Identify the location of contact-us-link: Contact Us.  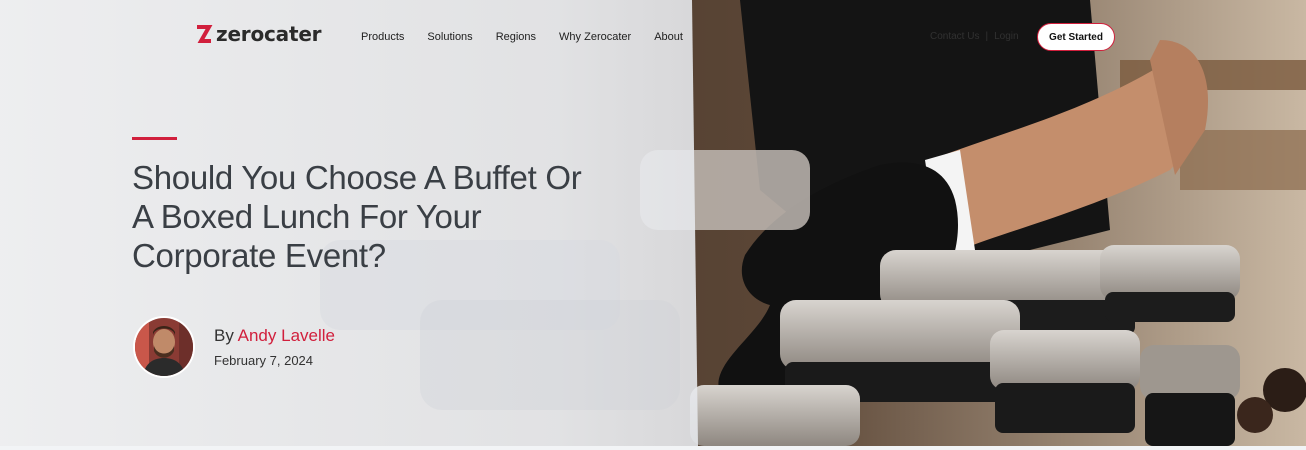
(954, 36).